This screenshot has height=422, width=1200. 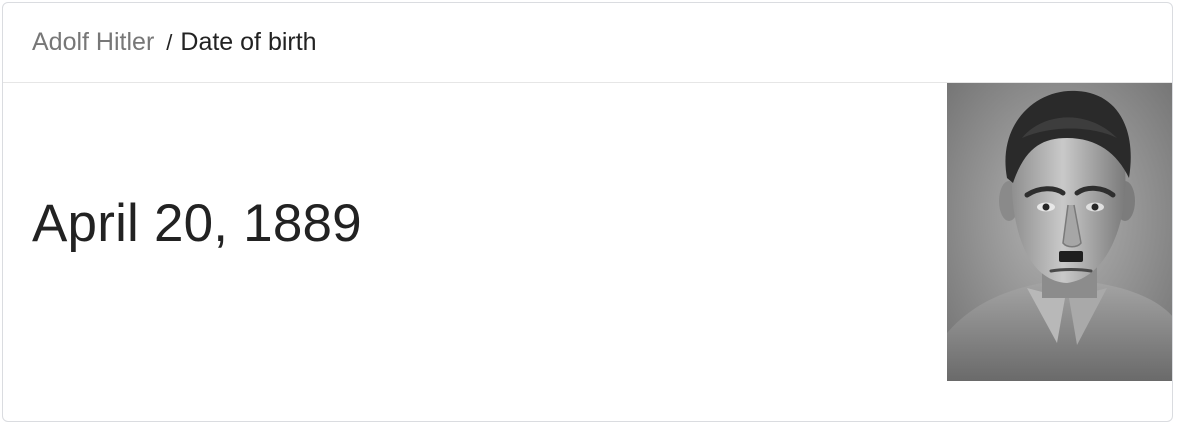 I want to click on answer-value: April 20, 1889, so click(x=197, y=223).